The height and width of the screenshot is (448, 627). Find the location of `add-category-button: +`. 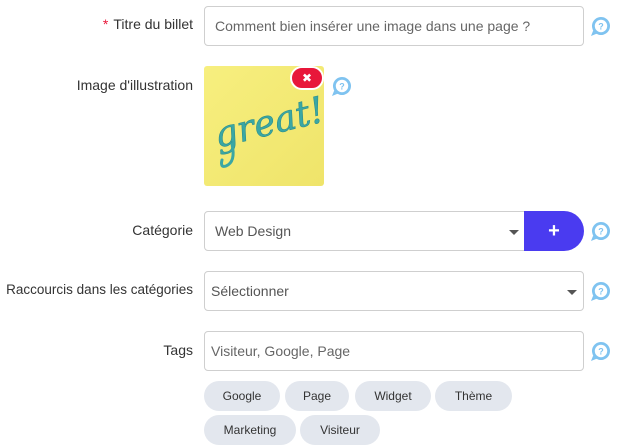

add-category-button: + is located at coordinates (554, 231).